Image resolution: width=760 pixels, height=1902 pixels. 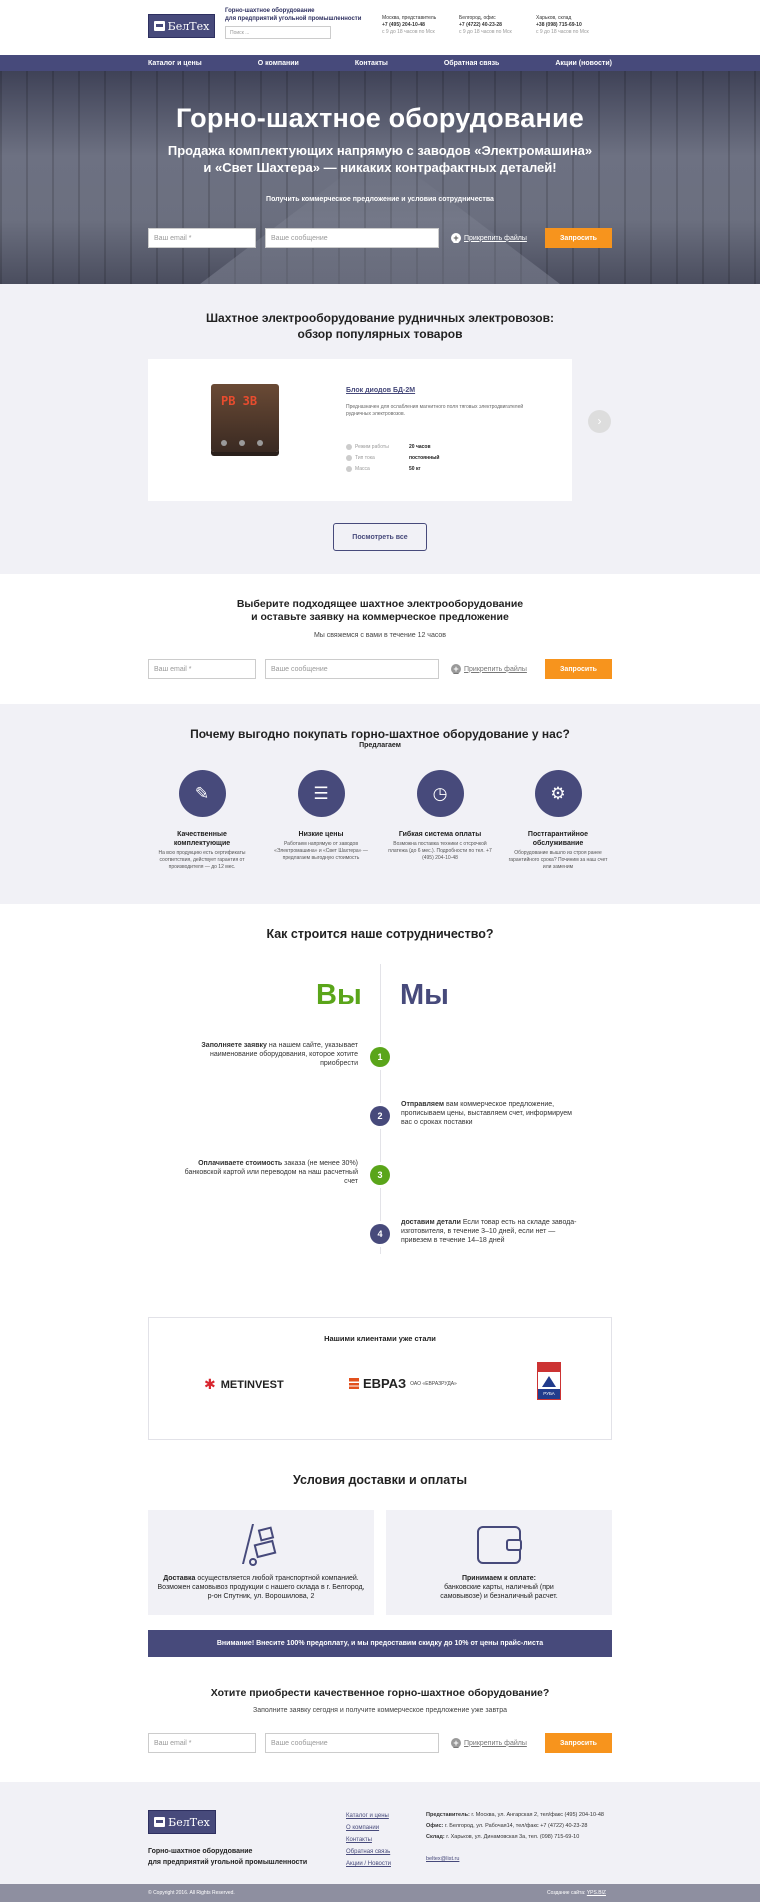 I want to click on product-title: Блок диодов БД-2М, so click(x=380, y=390).